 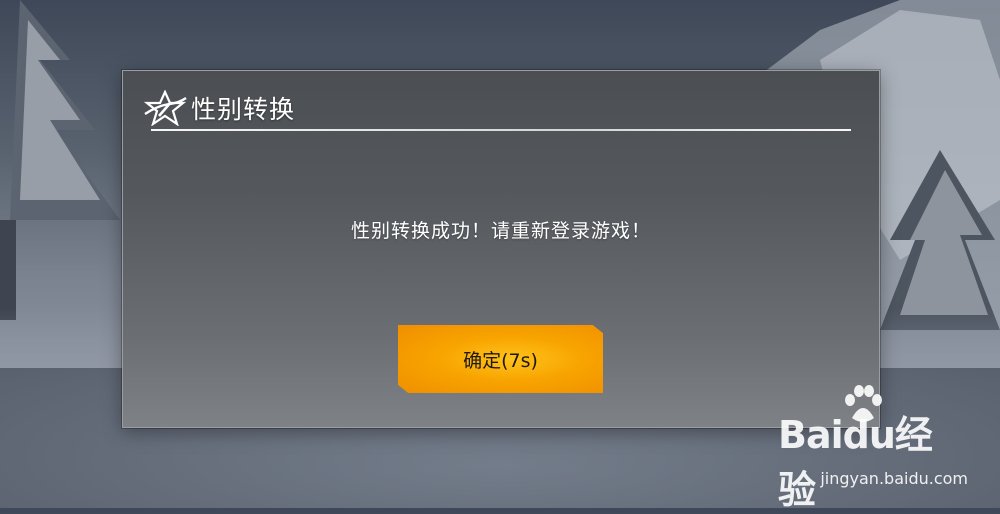 What do you see at coordinates (855, 462) in the screenshot?
I see `watermark-brand: Baidu经验` at bounding box center [855, 462].